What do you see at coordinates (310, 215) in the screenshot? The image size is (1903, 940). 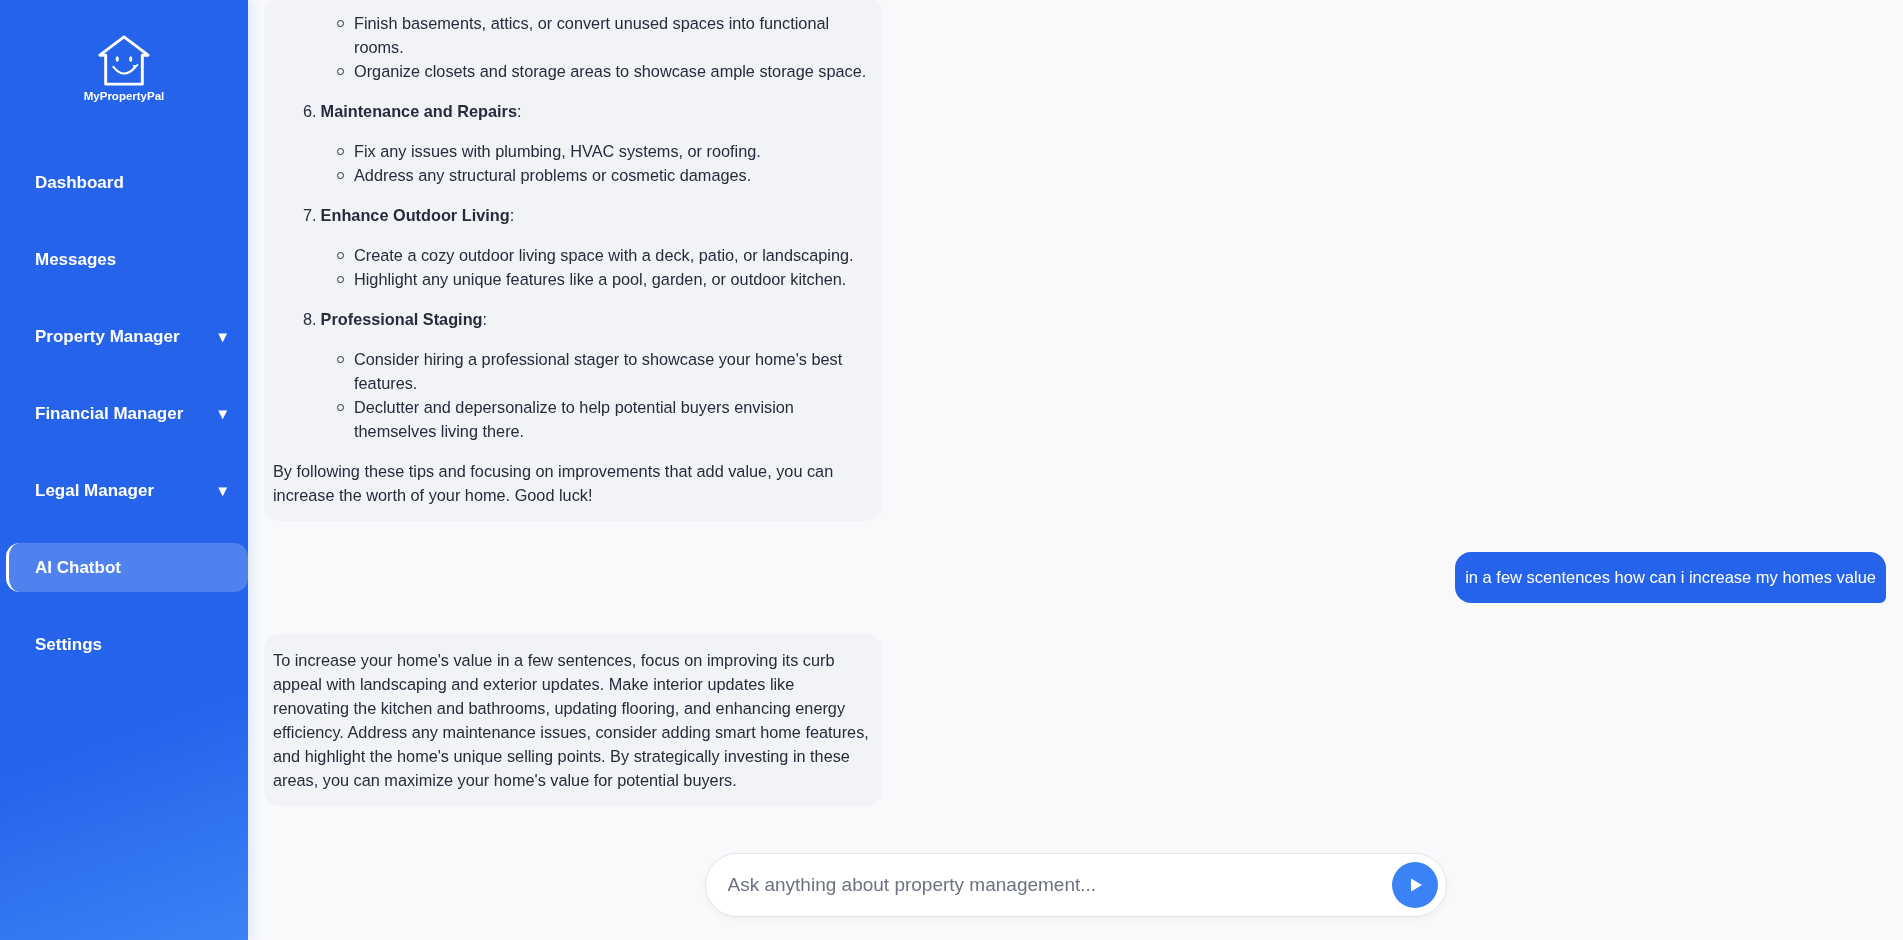 I see `list-number: 7.` at bounding box center [310, 215].